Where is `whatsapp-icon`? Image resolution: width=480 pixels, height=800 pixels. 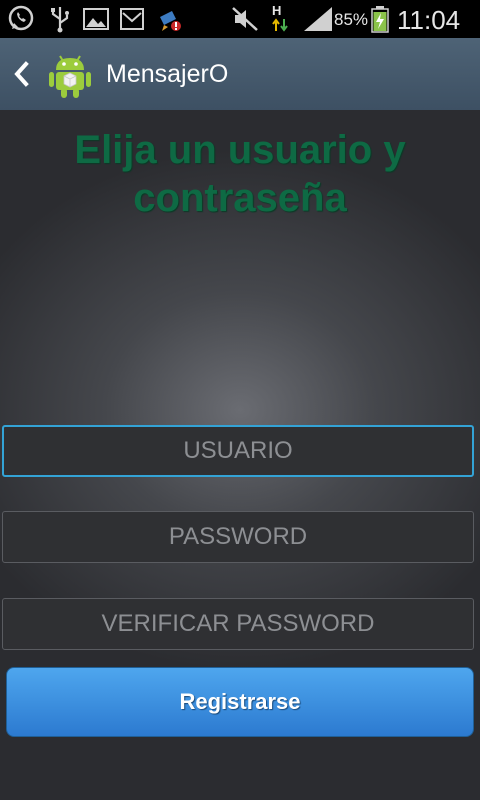
whatsapp-icon is located at coordinates (21, 18).